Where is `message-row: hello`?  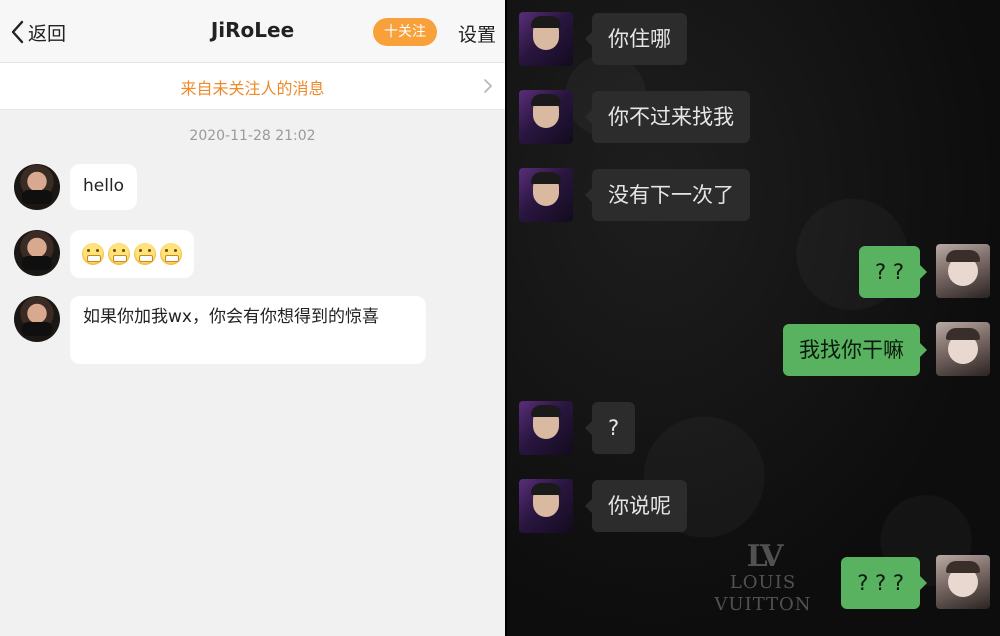
message-row: hello is located at coordinates (254, 189).